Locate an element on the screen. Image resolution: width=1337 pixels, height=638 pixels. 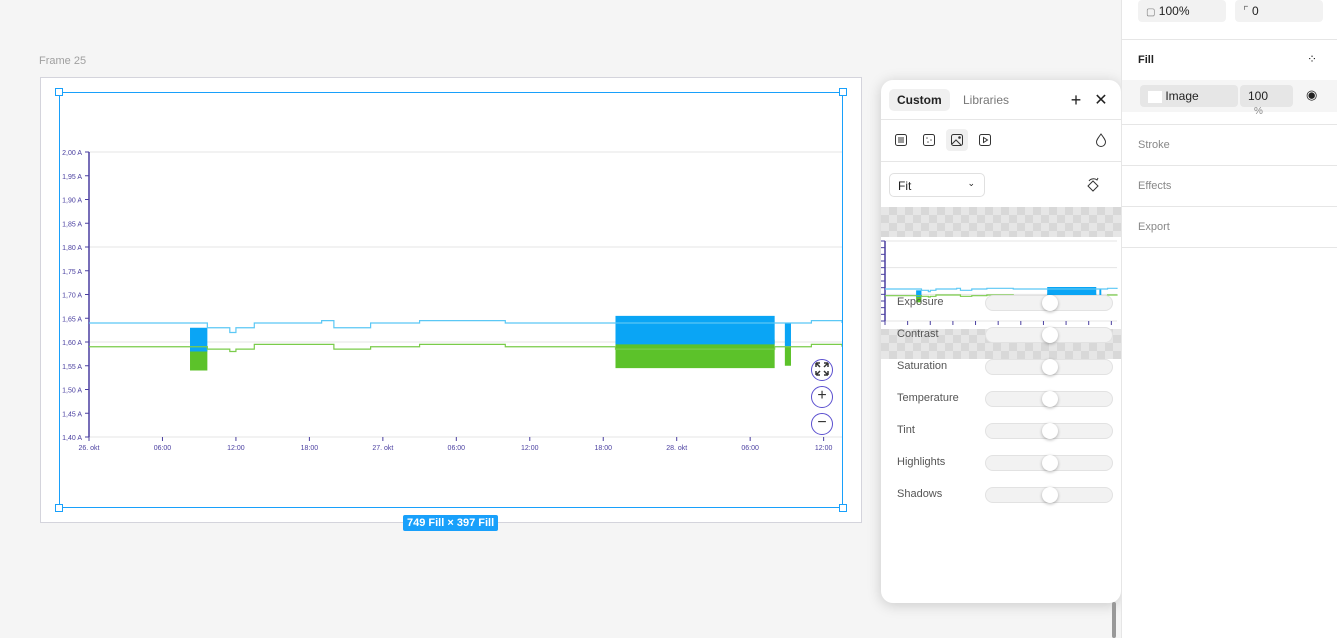
size-badge: 749 Fill × 397 Fill is located at coordinates (451, 523).